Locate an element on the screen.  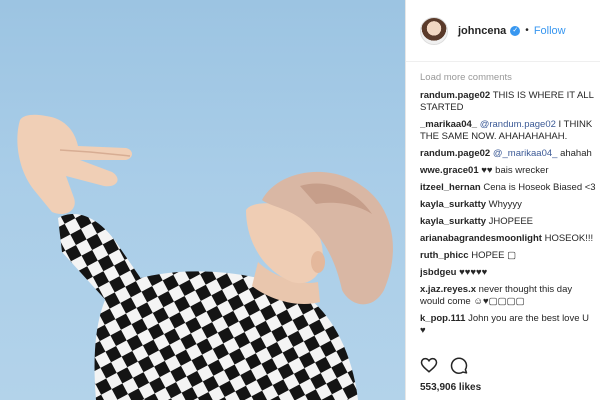
load-more-comments-button: Load more comments is located at coordinates (508, 77).